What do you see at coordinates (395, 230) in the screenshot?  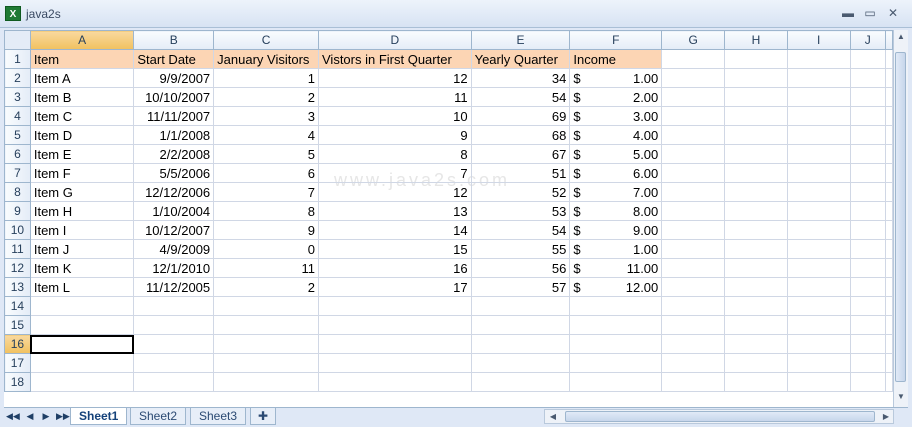 I see `cell: 14` at bounding box center [395, 230].